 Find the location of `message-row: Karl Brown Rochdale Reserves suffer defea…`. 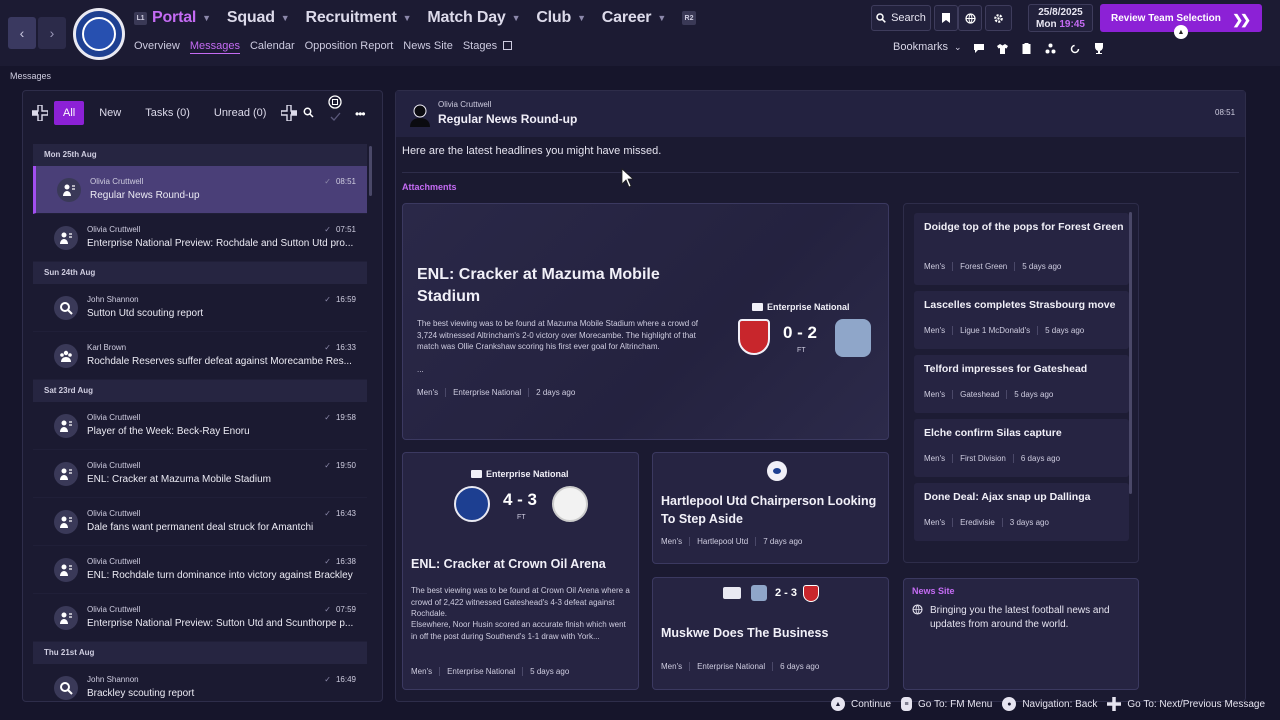

message-row: Karl Brown Rochdale Reserves suffer defea… is located at coordinates (200, 356).